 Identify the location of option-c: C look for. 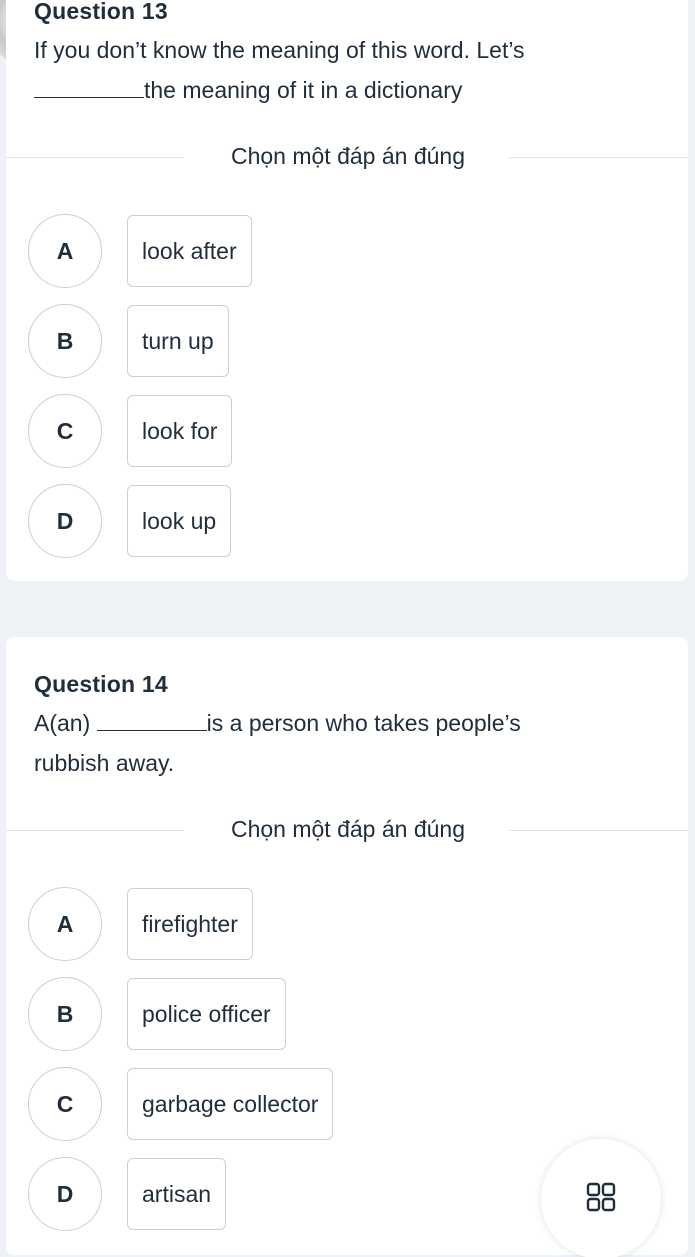
(130, 431).